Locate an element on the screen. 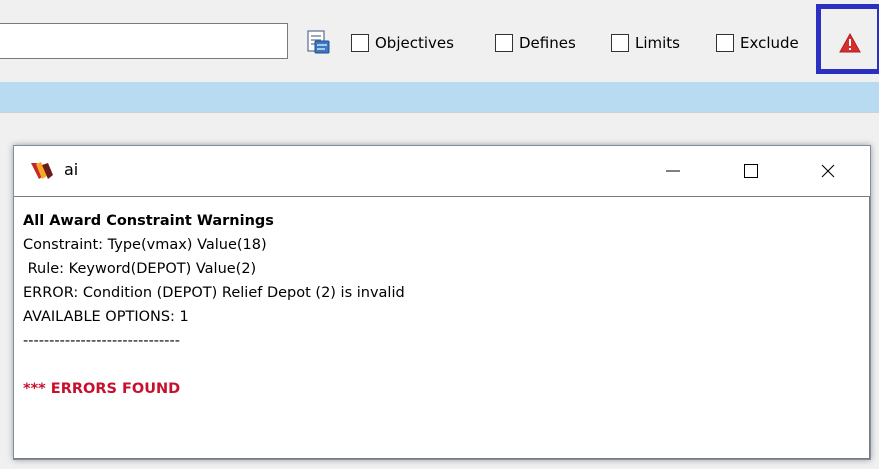 The width and height of the screenshot is (879, 469). header-band is located at coordinates (439, 97).